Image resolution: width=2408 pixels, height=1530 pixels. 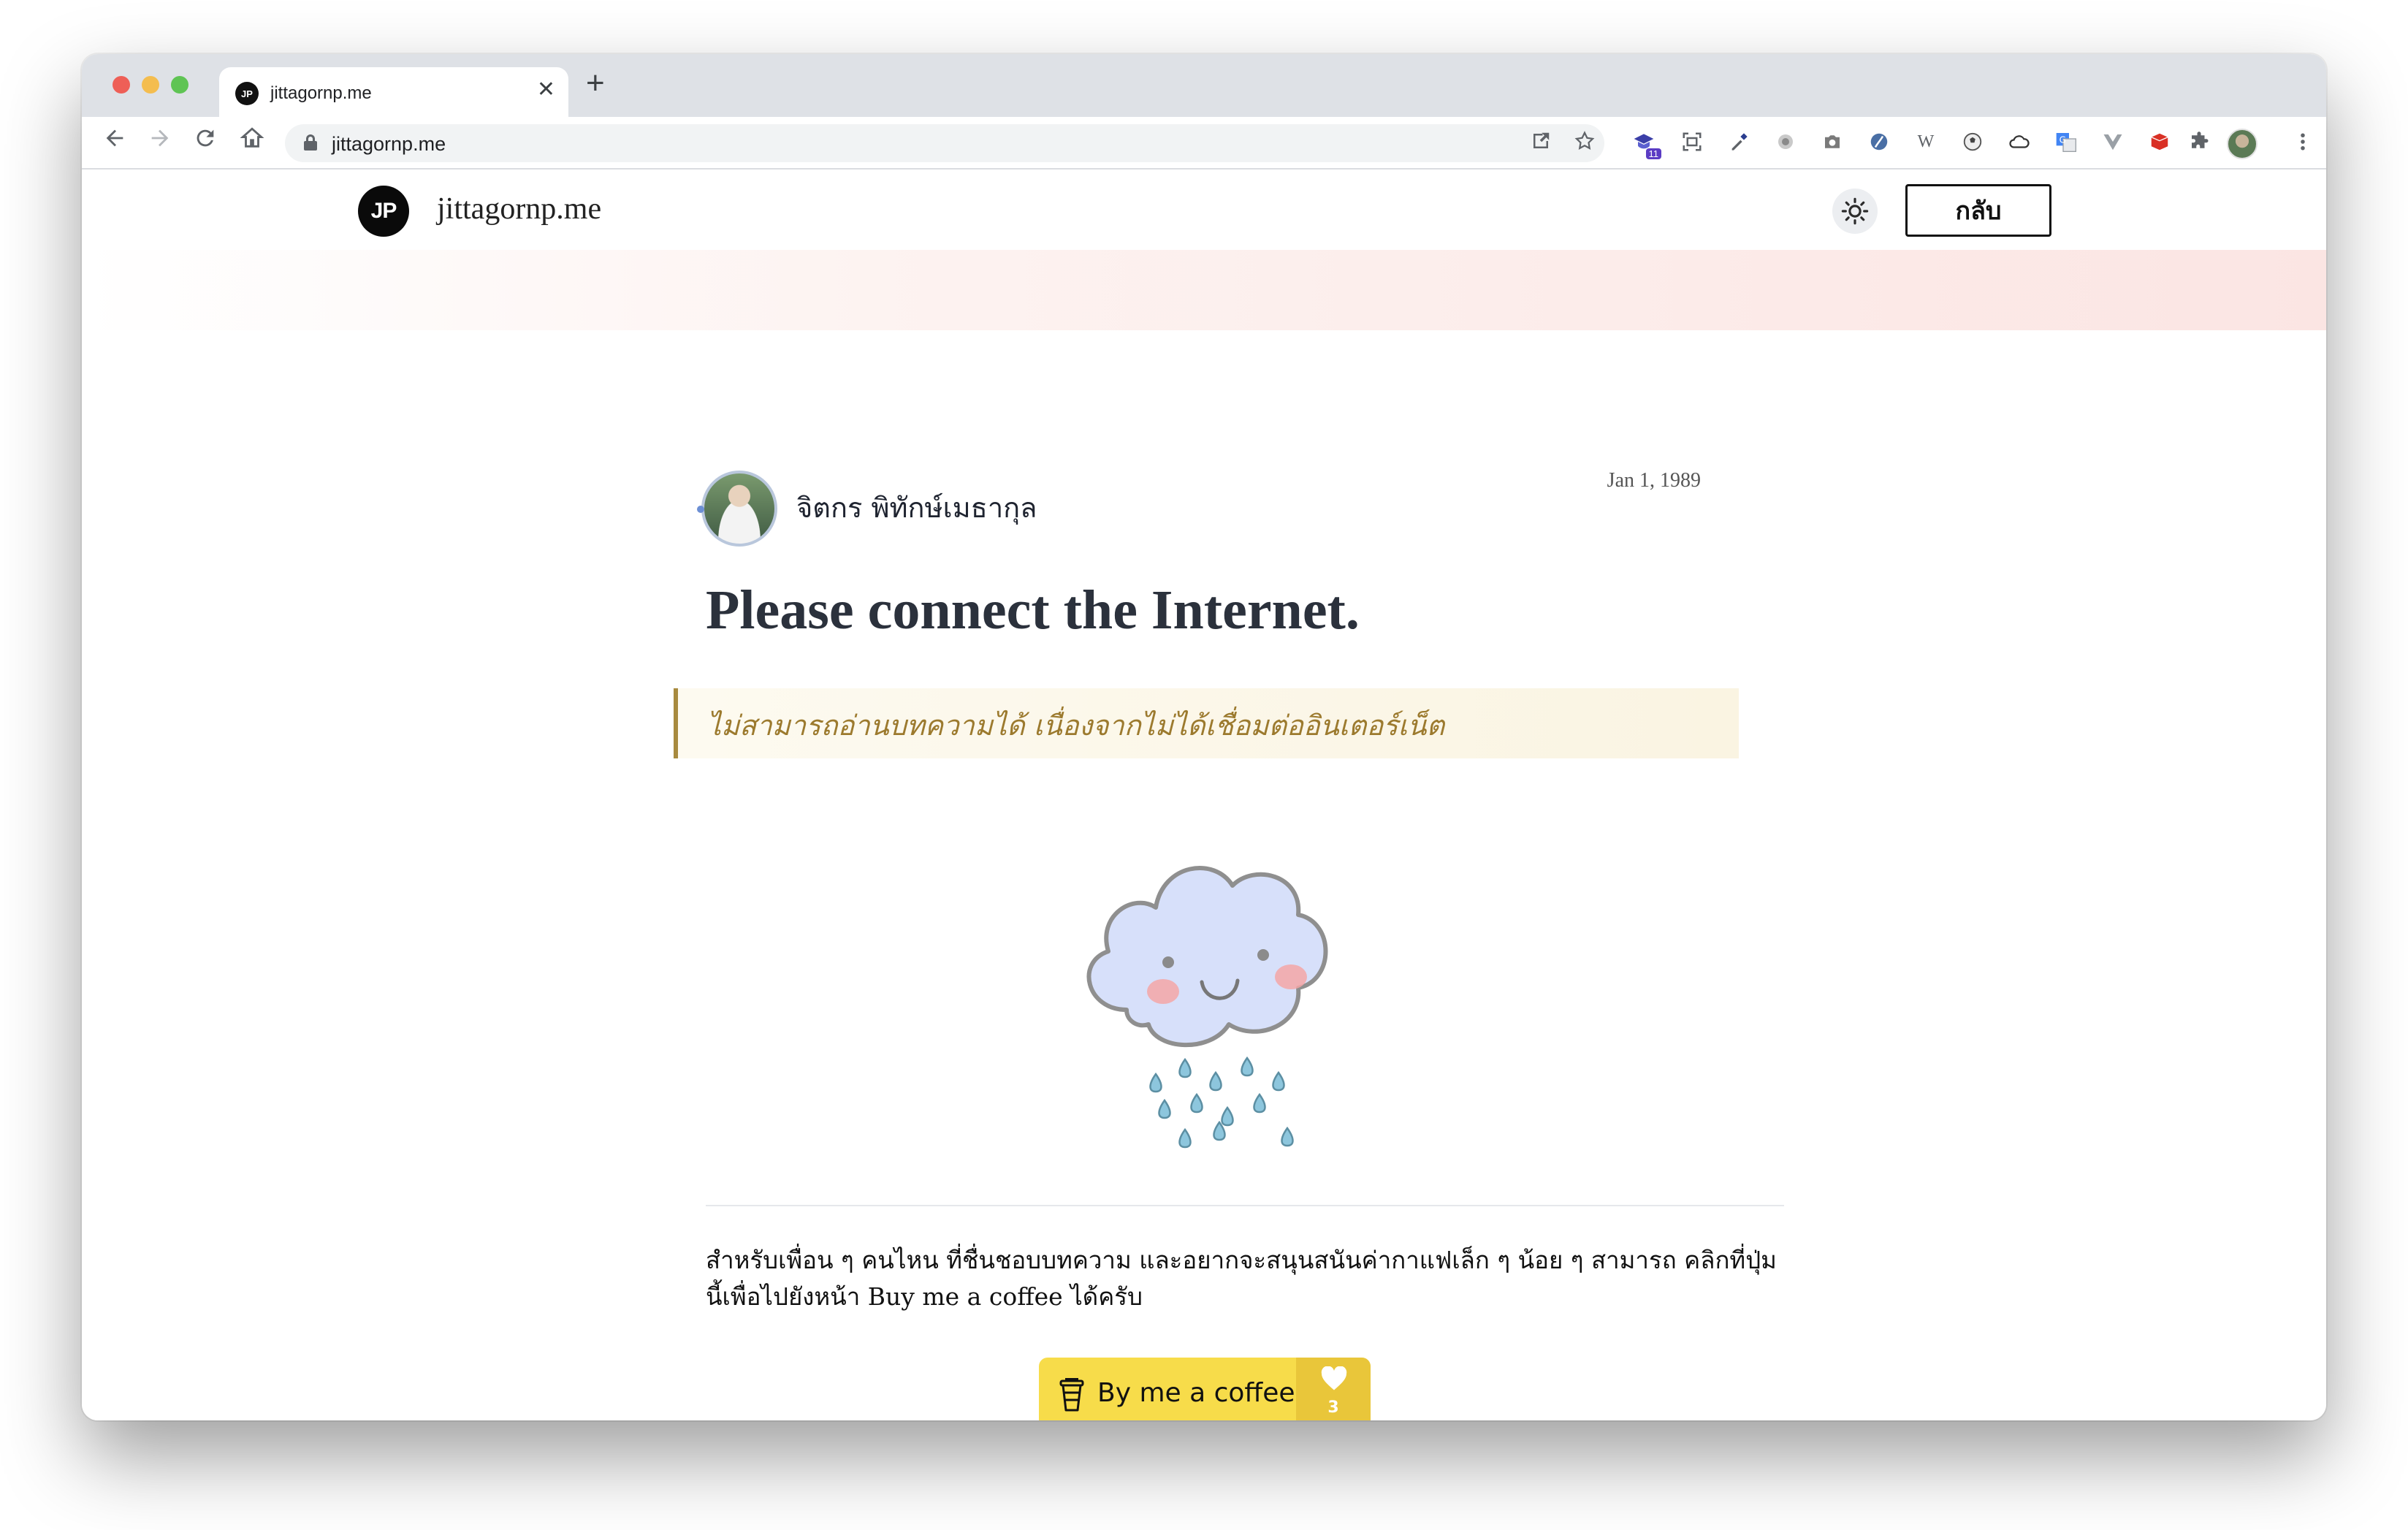 I want to click on site-logo: JP, so click(x=383, y=212).